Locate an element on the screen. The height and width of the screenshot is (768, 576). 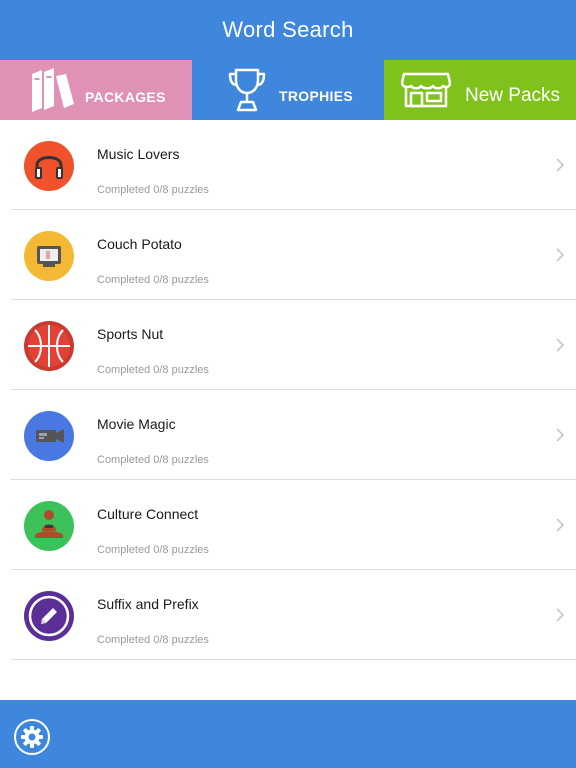
tab-new-packs-label: New Packs is located at coordinates (513, 95).